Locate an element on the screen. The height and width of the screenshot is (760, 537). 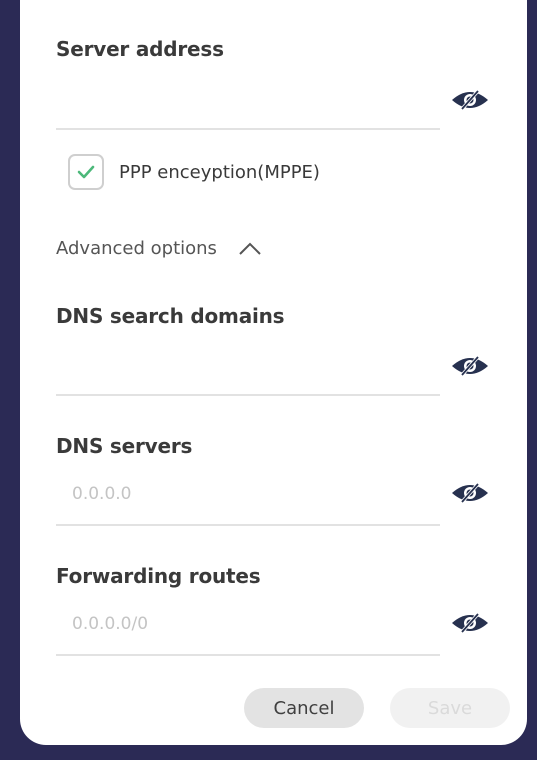
server-address-underline is located at coordinates (248, 129).